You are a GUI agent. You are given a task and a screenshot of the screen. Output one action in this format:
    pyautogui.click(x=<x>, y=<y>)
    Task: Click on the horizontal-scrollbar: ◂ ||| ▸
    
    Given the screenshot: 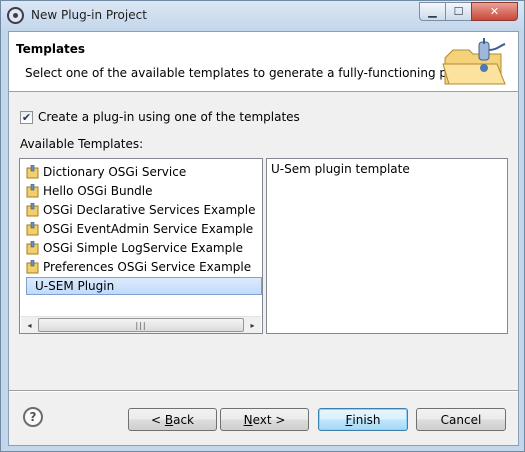 What is the action you would take?
    pyautogui.click(x=141, y=324)
    